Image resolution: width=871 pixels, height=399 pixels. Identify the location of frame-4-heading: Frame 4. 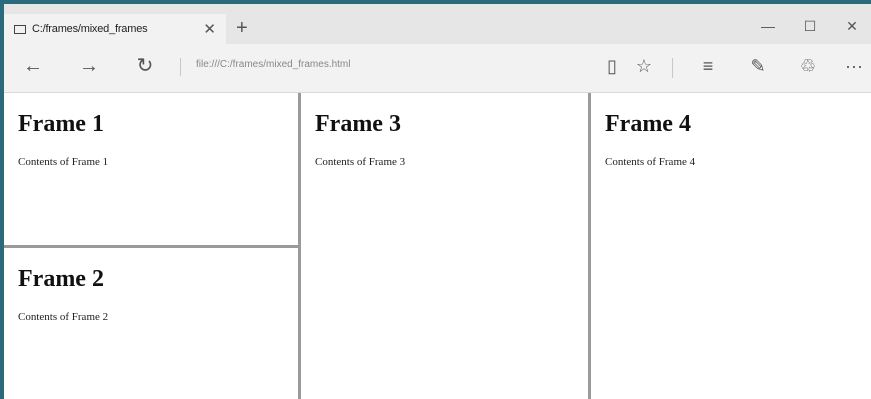
(648, 124).